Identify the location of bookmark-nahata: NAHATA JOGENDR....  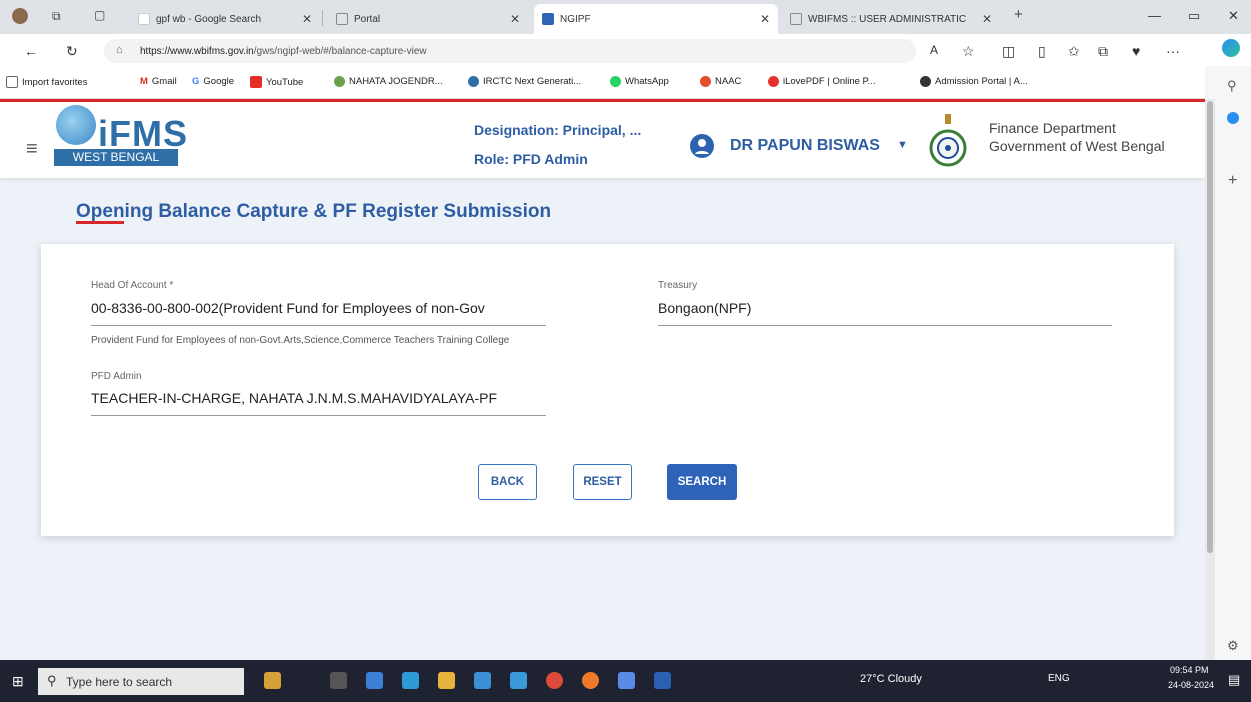
(388, 81).